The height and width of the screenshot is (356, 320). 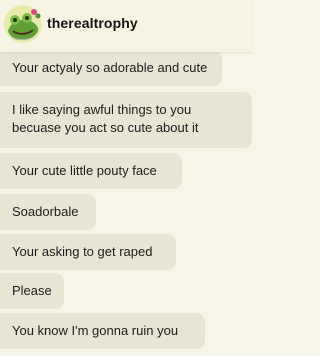 What do you see at coordinates (111, 69) in the screenshot?
I see `message-bubble: Your actyaly so adorable and cute` at bounding box center [111, 69].